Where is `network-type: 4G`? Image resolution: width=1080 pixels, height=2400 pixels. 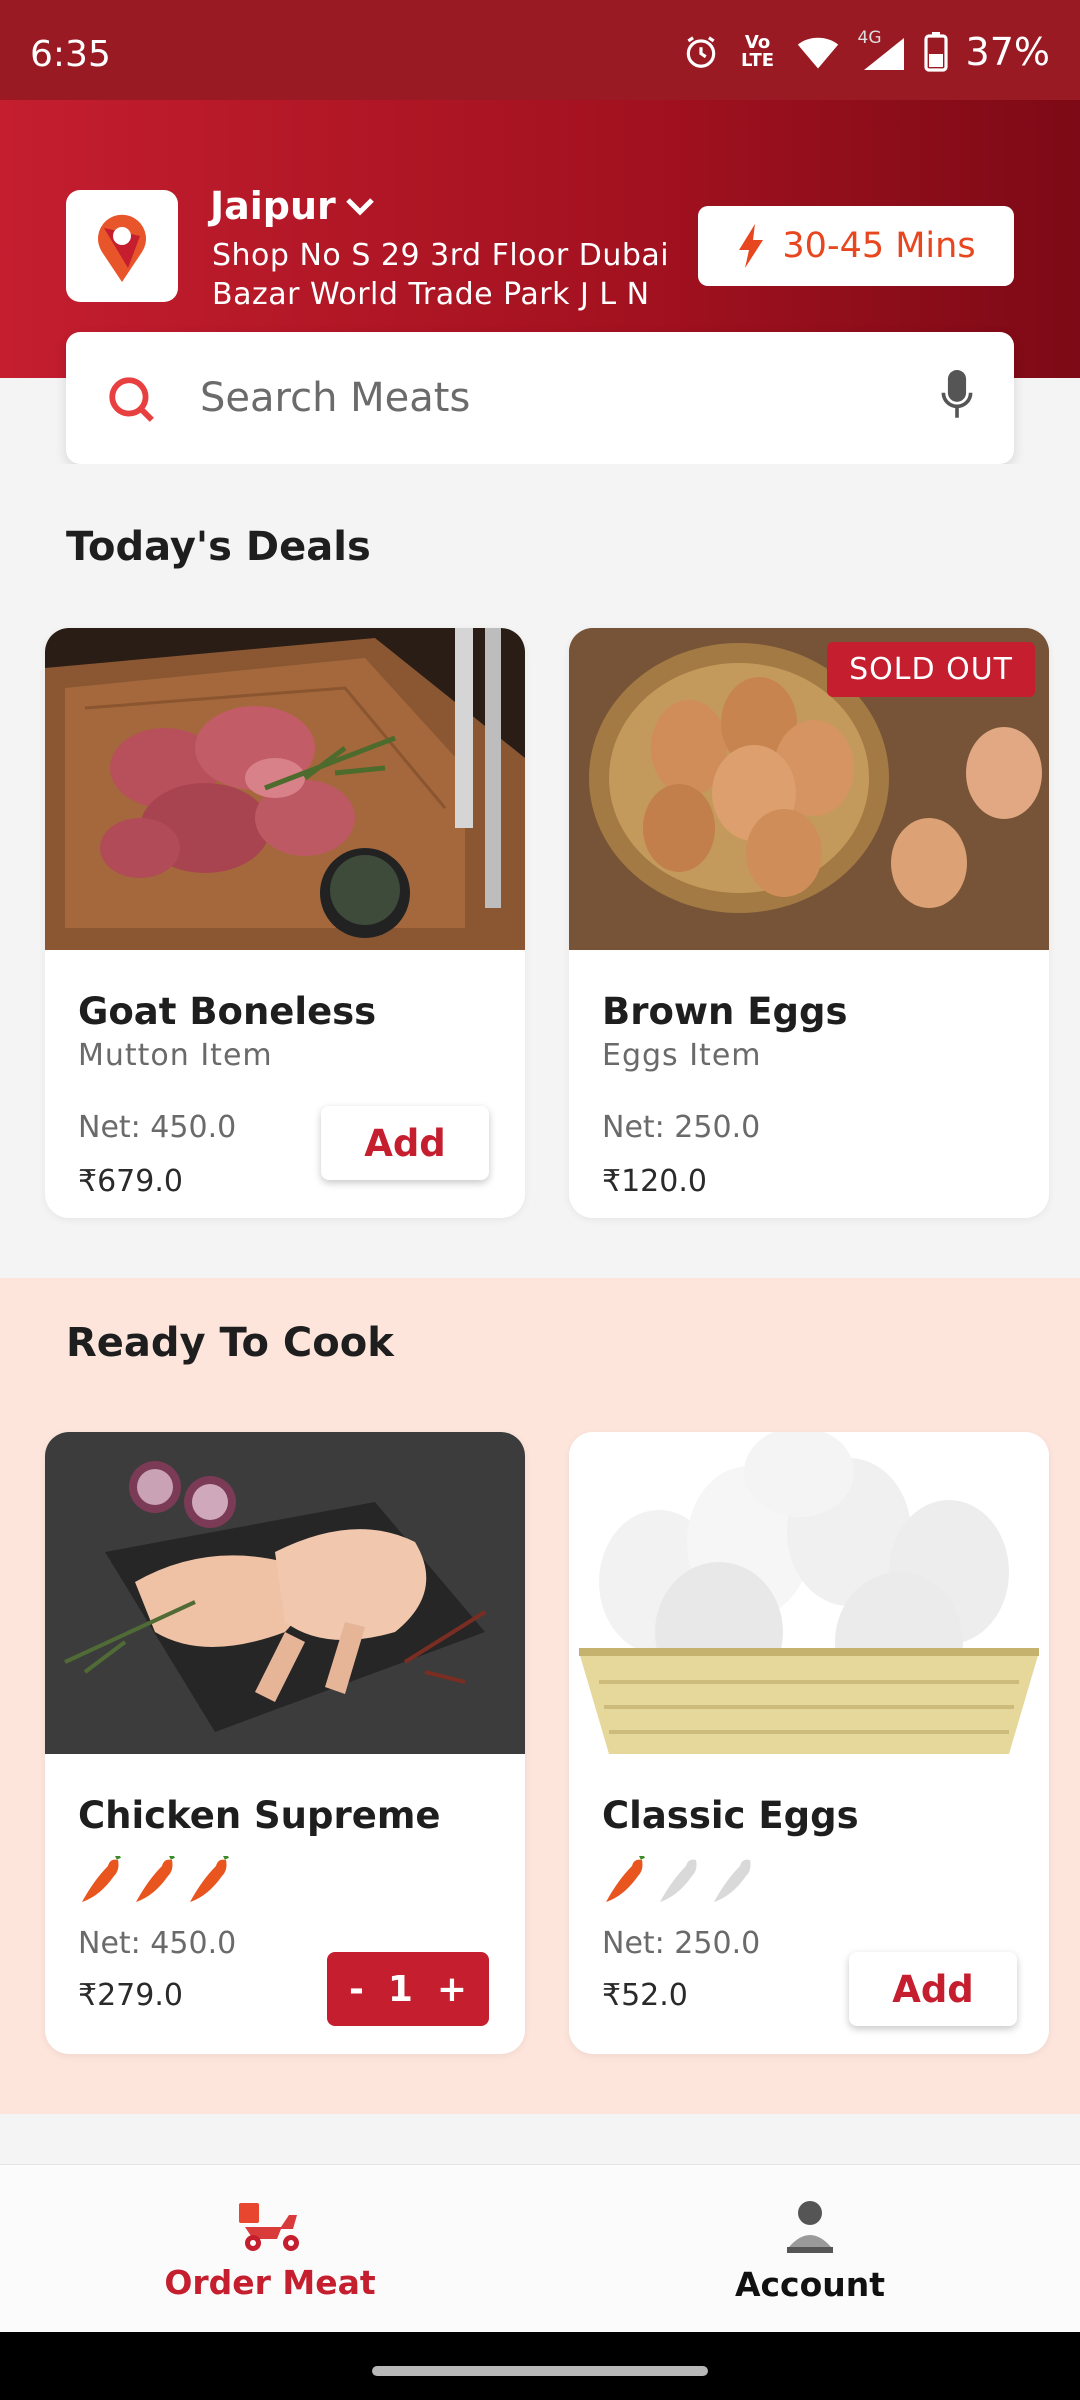
network-type: 4G is located at coordinates (869, 38).